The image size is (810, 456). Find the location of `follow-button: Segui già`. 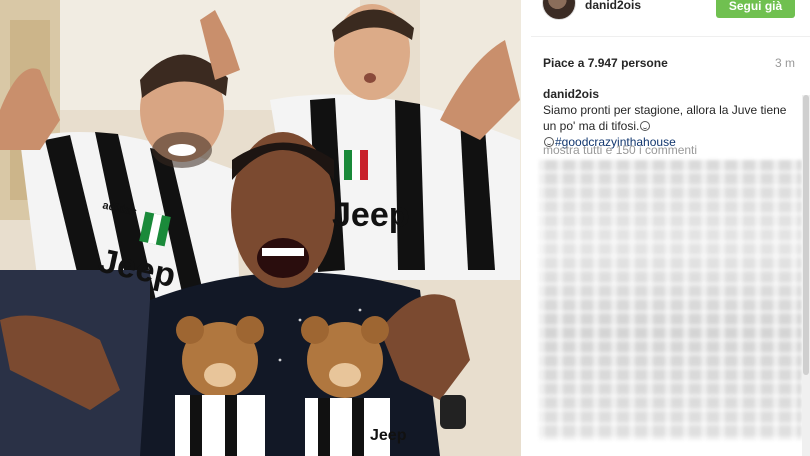

follow-button: Segui già is located at coordinates (755, 9).